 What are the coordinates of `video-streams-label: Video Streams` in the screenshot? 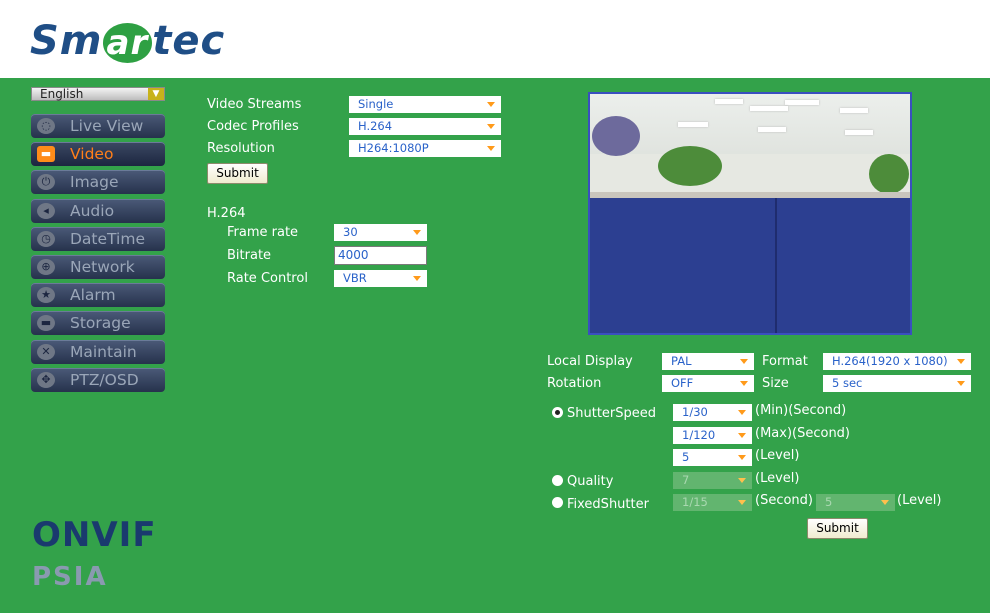 It's located at (254, 104).